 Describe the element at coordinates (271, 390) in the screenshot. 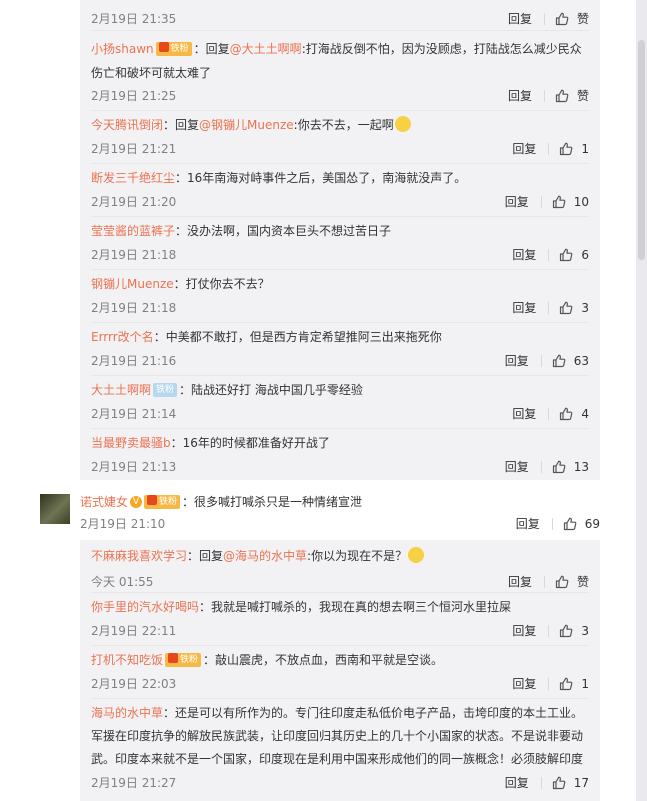

I see `comment-body: ：陆战还好打 海战中国几乎零经验` at that location.